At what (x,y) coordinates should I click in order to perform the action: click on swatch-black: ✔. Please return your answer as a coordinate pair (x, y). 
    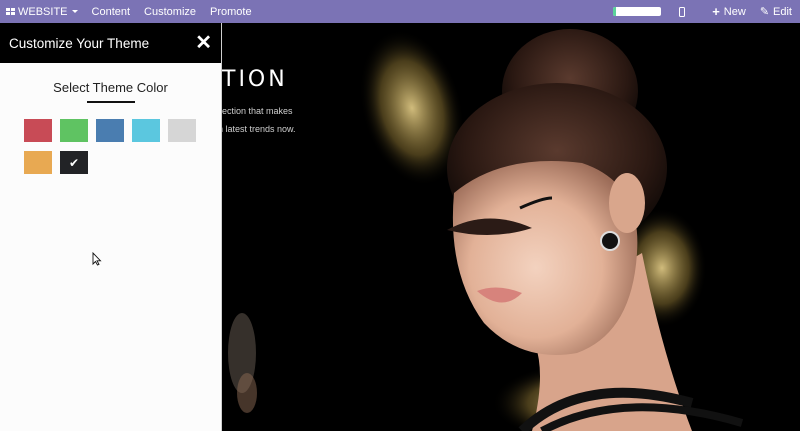
    Looking at the image, I should click on (74, 162).